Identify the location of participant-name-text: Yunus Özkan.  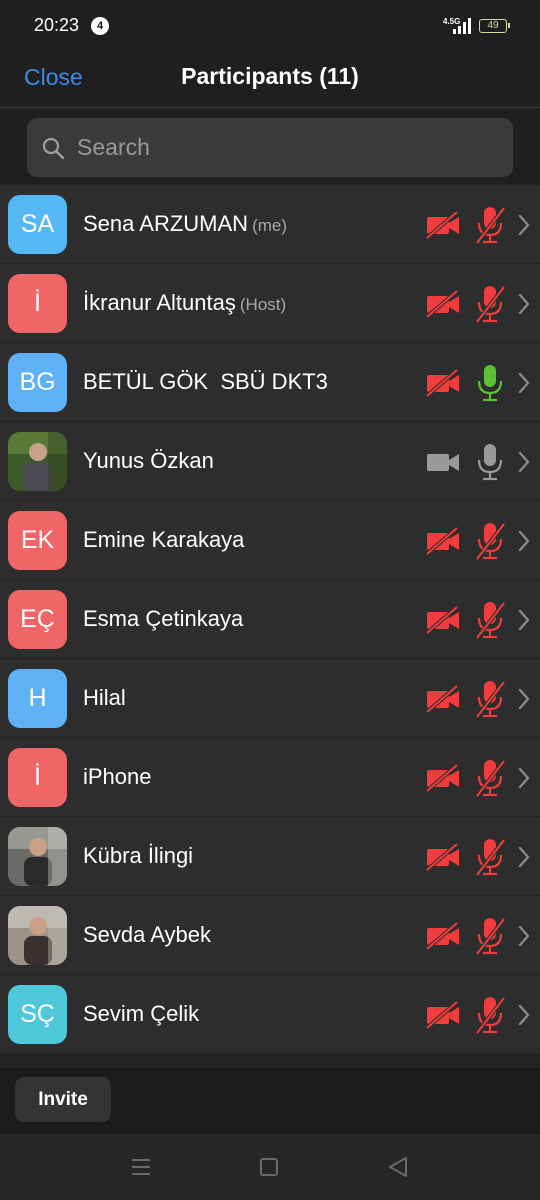
(148, 460).